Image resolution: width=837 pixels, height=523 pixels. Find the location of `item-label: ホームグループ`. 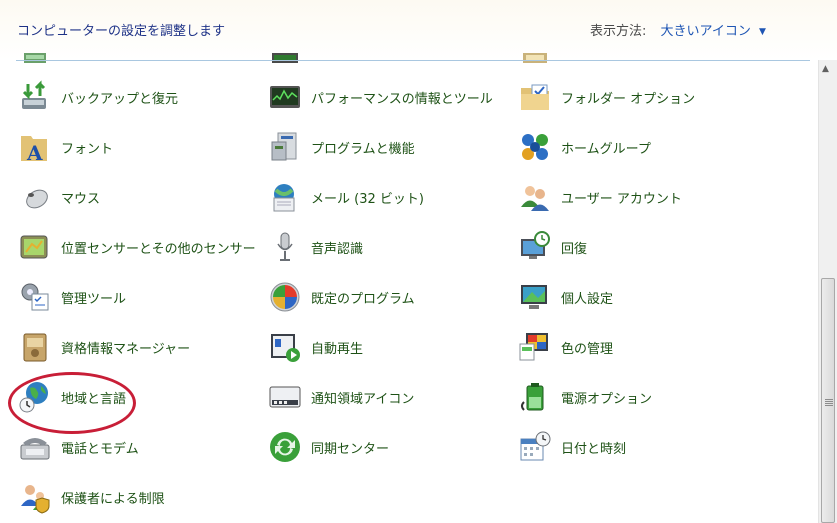

item-label: ホームグループ is located at coordinates (606, 149).